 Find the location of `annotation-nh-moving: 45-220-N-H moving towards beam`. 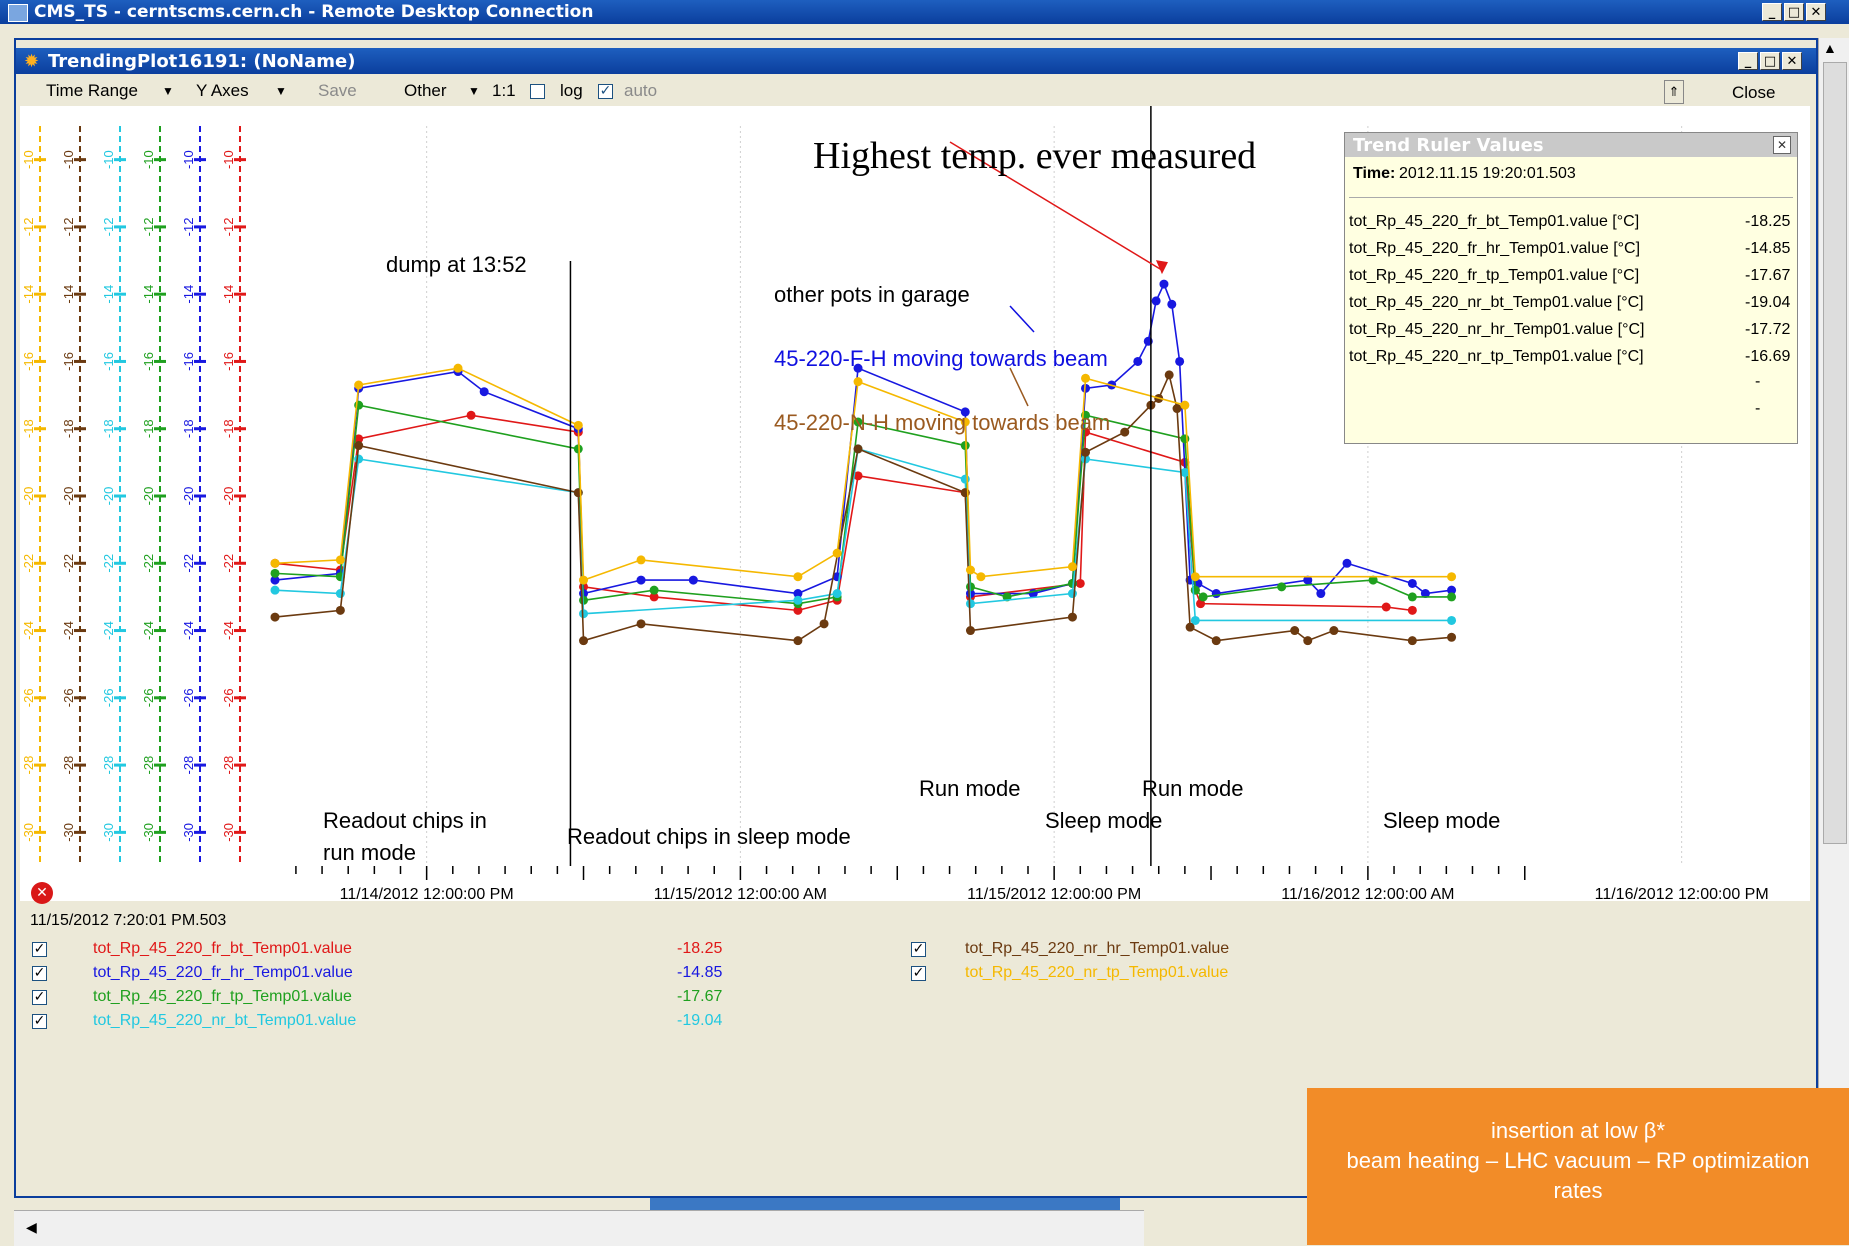

annotation-nh-moving: 45-220-N-H moving towards beam is located at coordinates (942, 422).